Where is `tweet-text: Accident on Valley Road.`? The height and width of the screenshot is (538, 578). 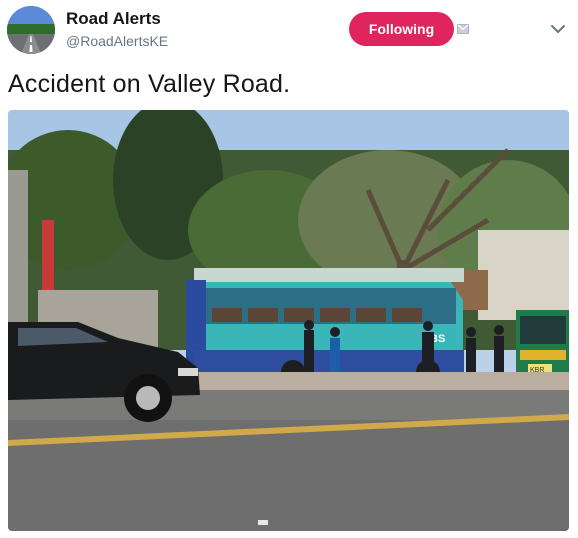 tweet-text: Accident on Valley Road. is located at coordinates (149, 84).